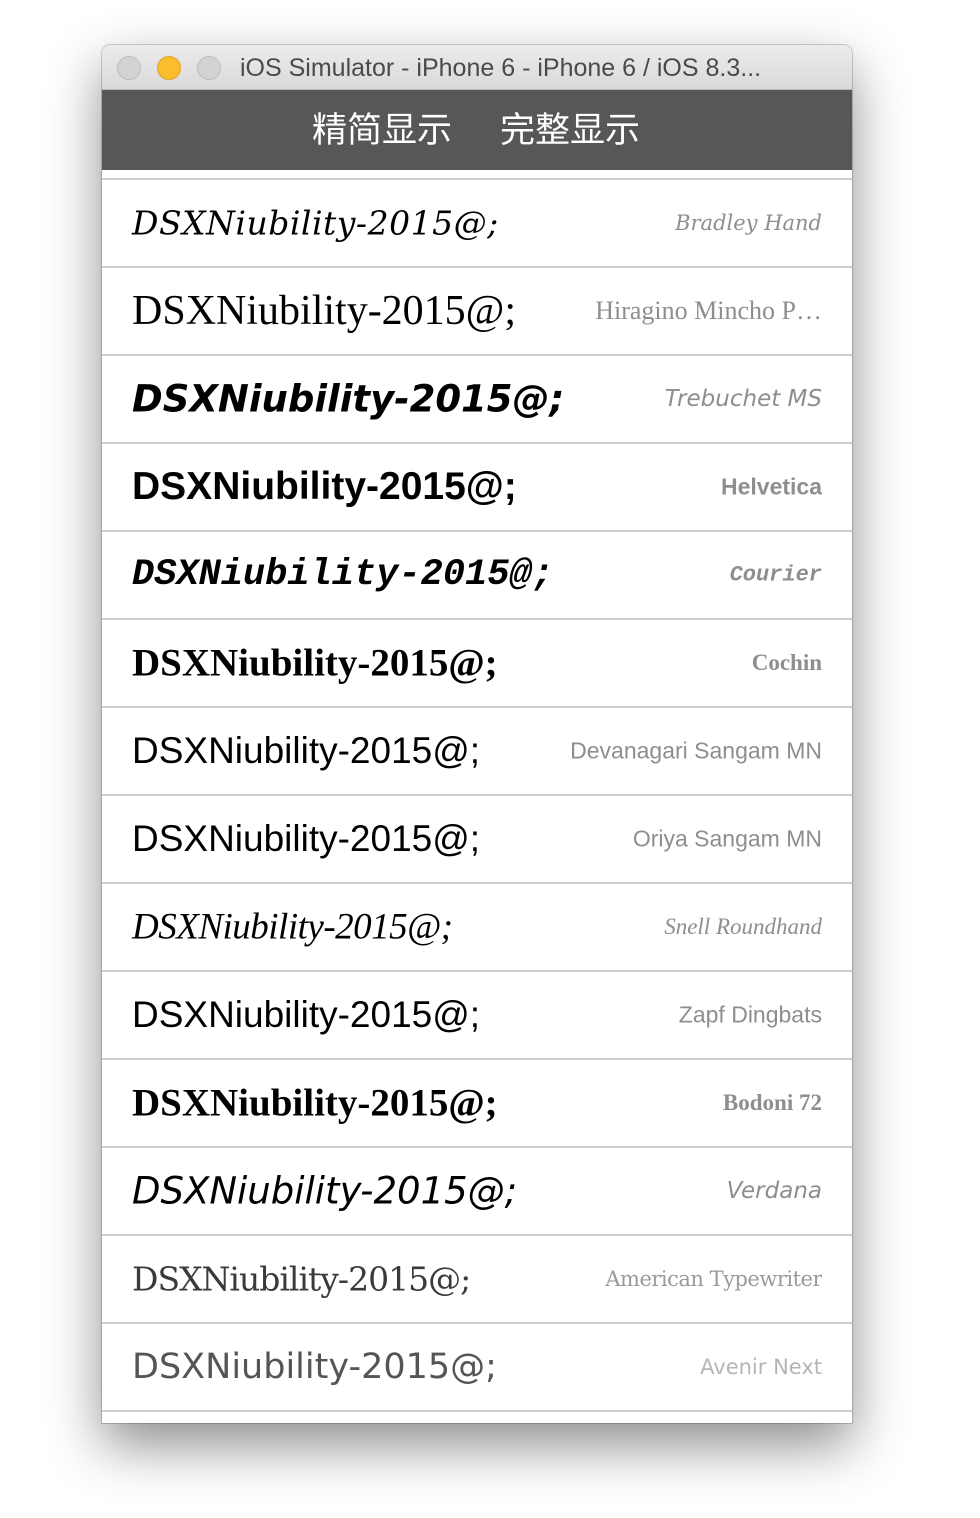  I want to click on list-item-cochin: DSXNiubility-2015@; Cochin, so click(477, 664).